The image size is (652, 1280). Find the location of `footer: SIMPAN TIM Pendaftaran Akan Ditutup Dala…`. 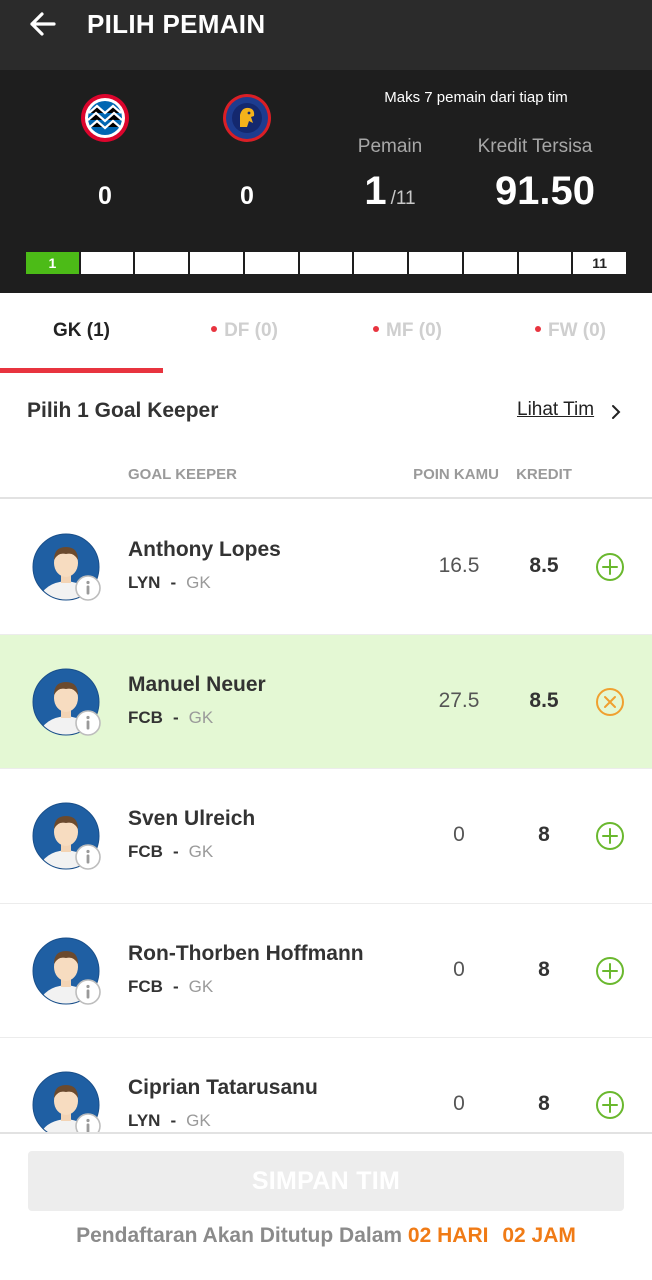

footer: SIMPAN TIM Pendaftaran Akan Ditutup Dala… is located at coordinates (326, 1206).